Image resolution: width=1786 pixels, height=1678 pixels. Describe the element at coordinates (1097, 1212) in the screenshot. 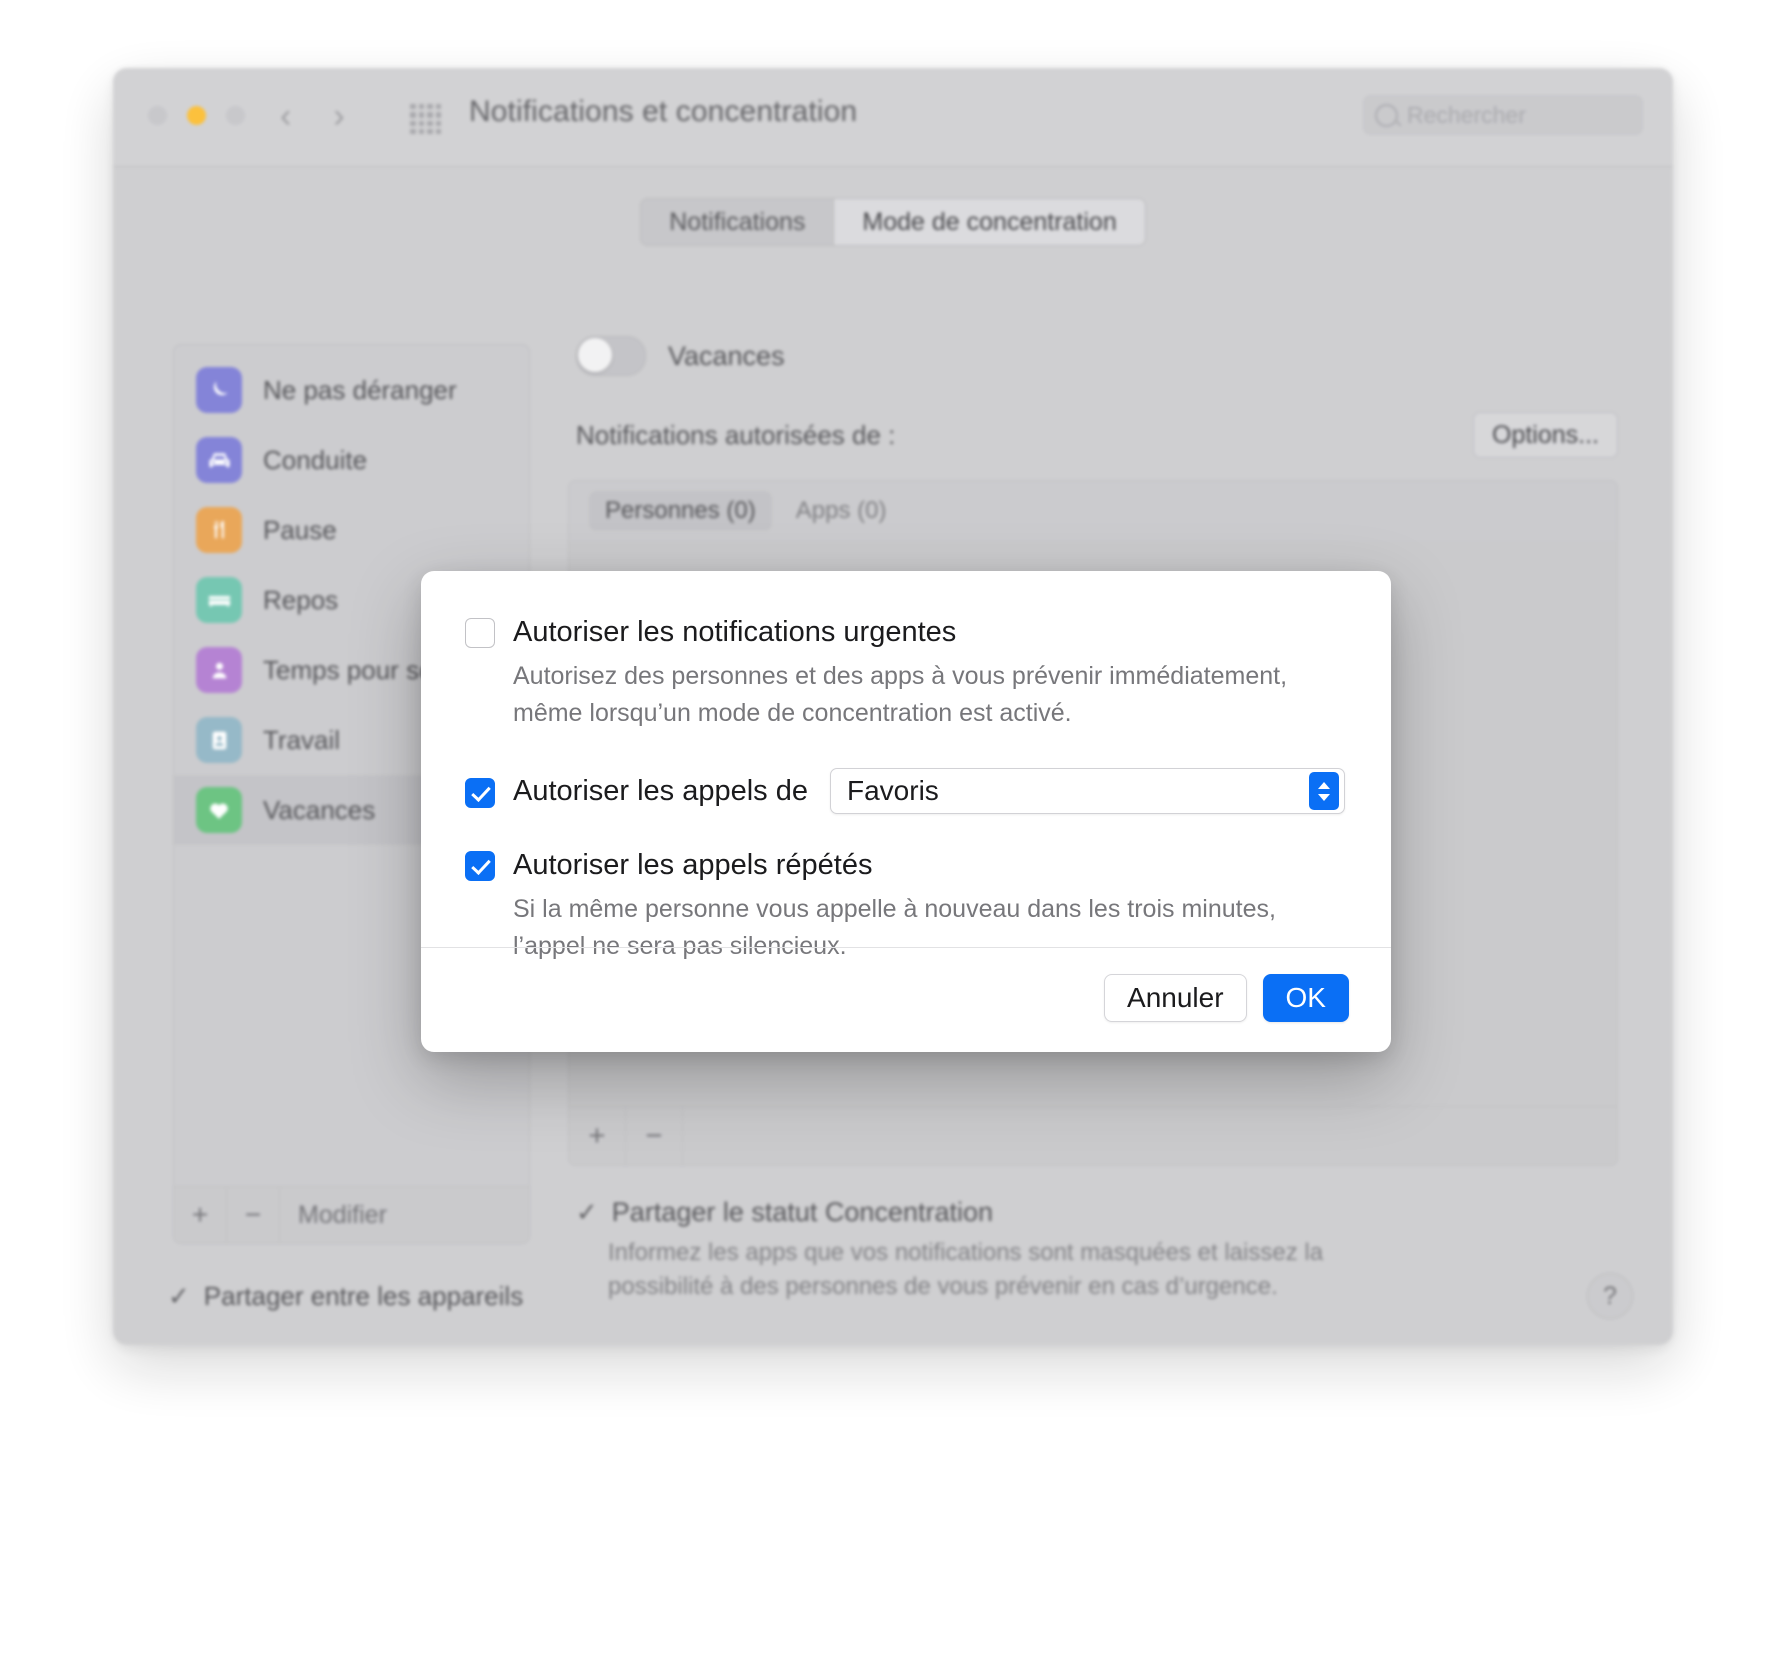

I see `share-focus-status-row: ✓ Partager le statut Concentration` at that location.